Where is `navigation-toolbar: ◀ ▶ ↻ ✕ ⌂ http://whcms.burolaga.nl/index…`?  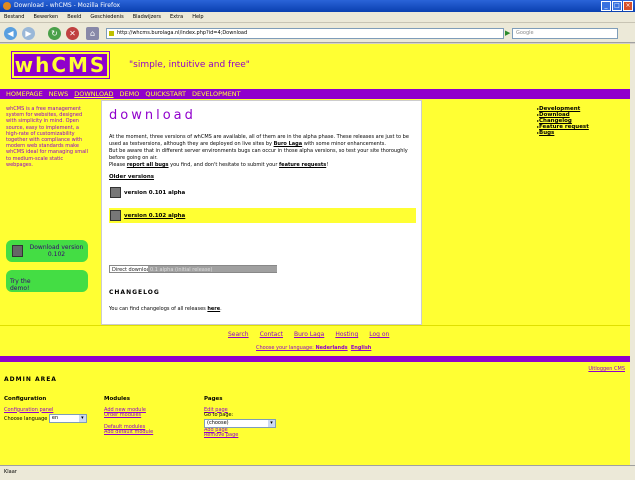
navigation-toolbar: ◀ ▶ ↻ ✕ ⌂ http://whcms.burolaga.nl/index… is located at coordinates (317, 33).